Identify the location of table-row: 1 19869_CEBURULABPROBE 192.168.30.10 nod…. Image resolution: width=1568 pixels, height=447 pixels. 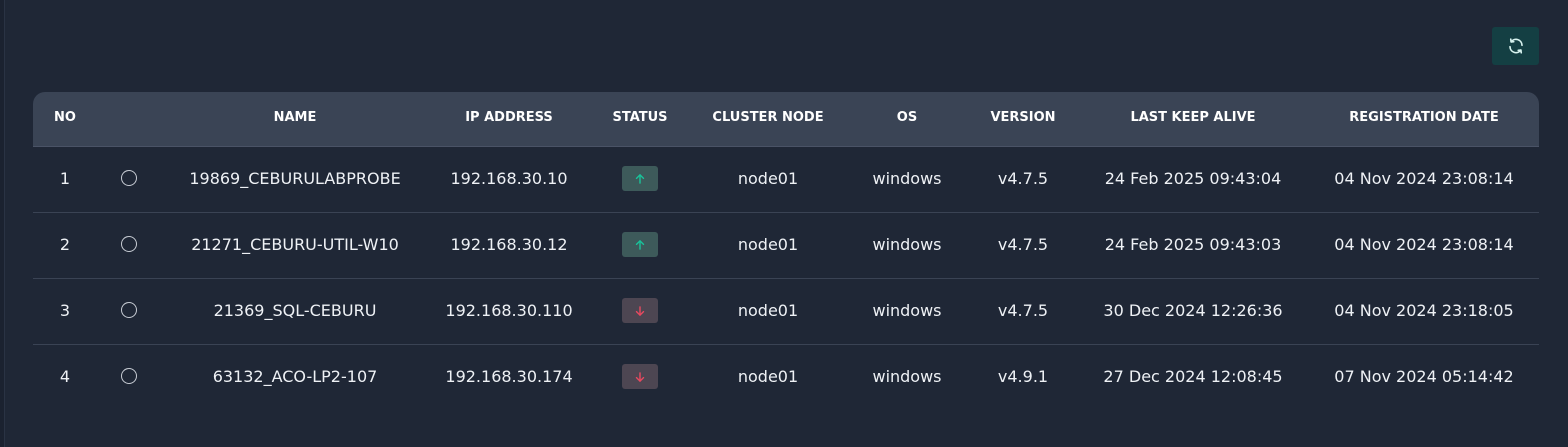
(786, 180).